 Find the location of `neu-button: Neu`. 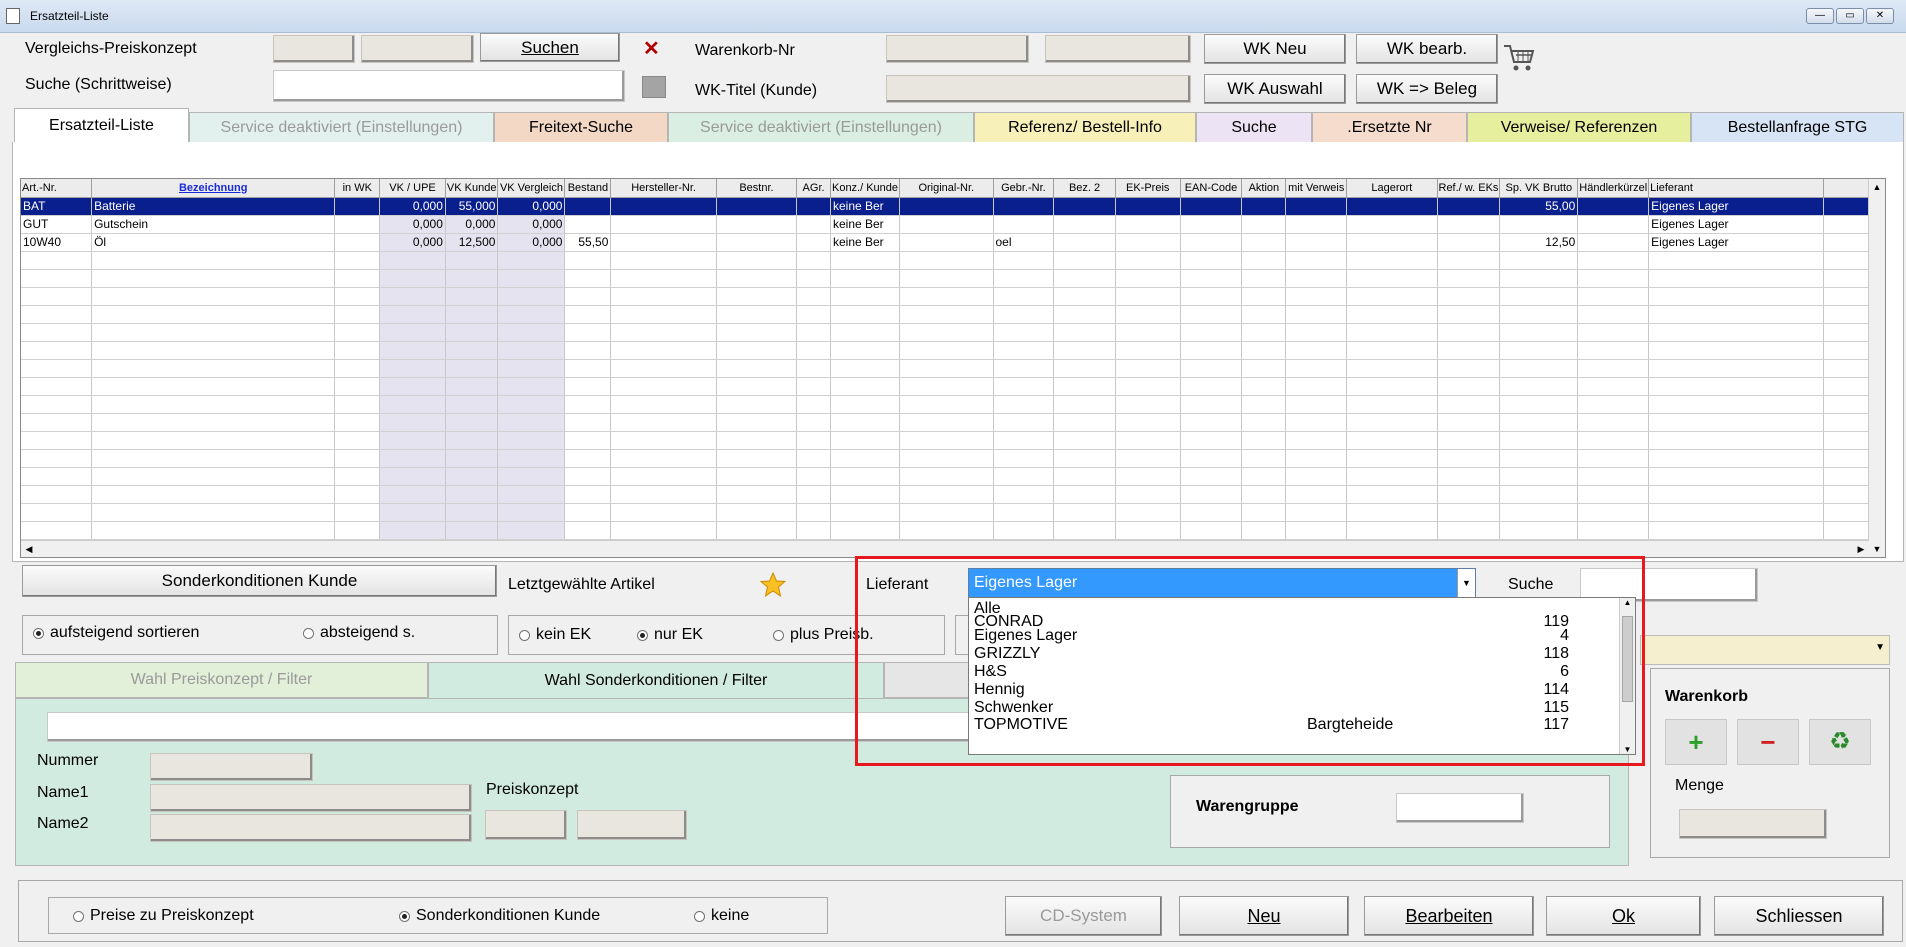

neu-button: Neu is located at coordinates (1264, 916).